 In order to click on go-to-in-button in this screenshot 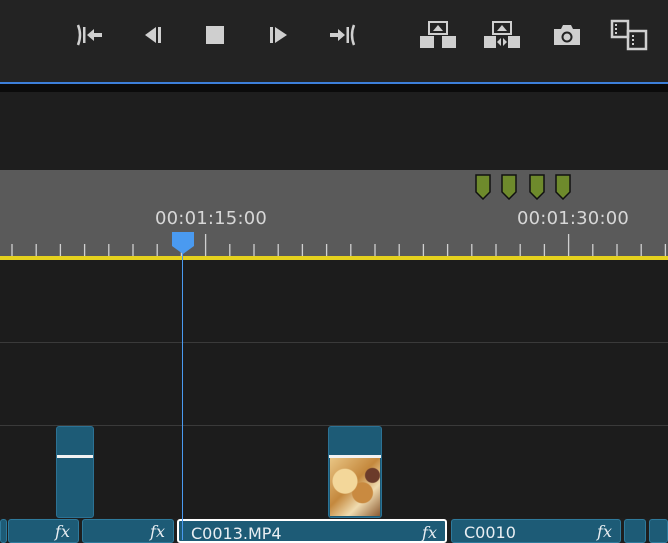, I will do `click(90, 35)`.